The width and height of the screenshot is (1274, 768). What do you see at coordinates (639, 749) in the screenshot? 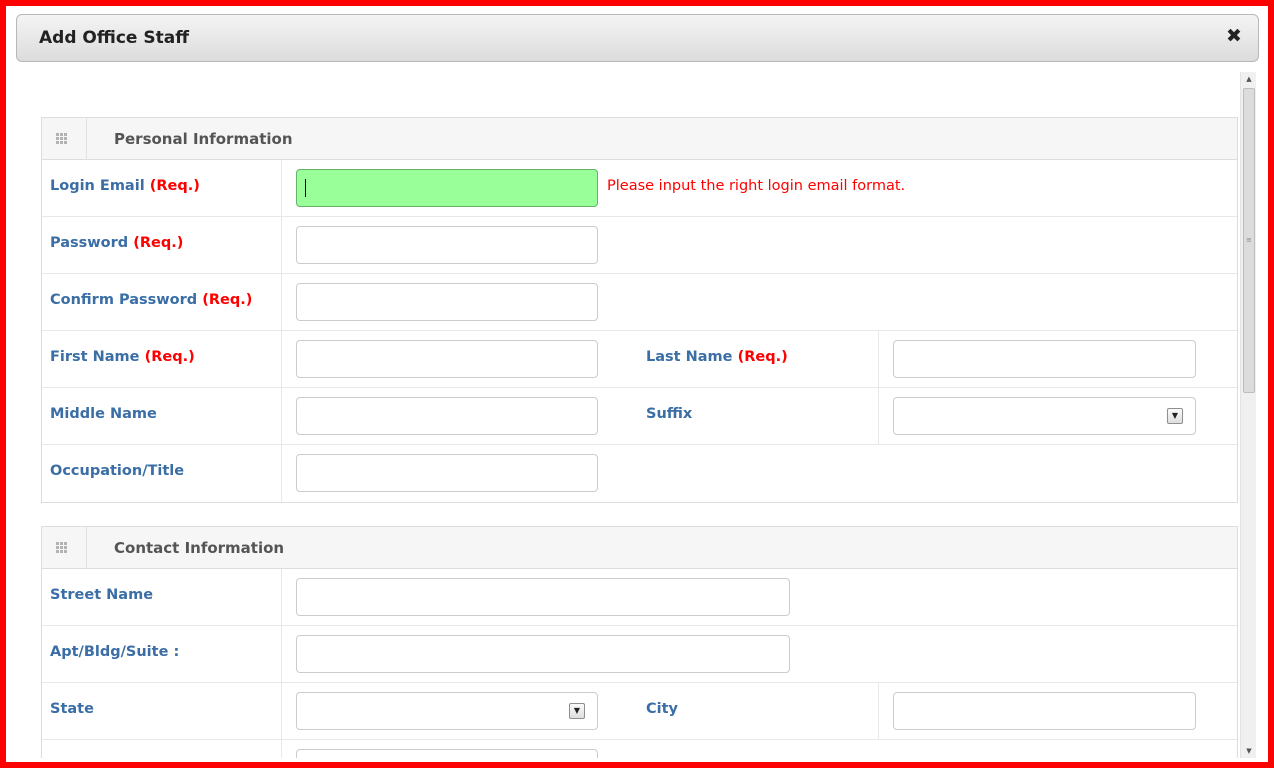
I see `next-row-partial: ▼` at bounding box center [639, 749].